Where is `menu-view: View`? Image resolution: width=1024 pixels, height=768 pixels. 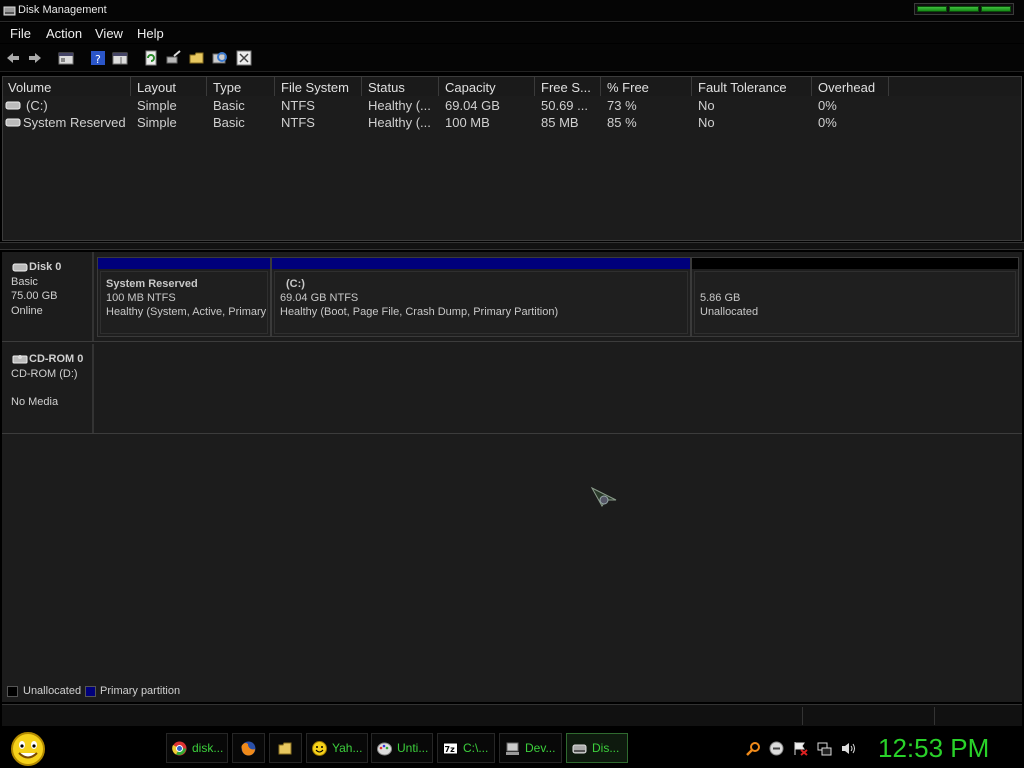 menu-view: View is located at coordinates (109, 33).